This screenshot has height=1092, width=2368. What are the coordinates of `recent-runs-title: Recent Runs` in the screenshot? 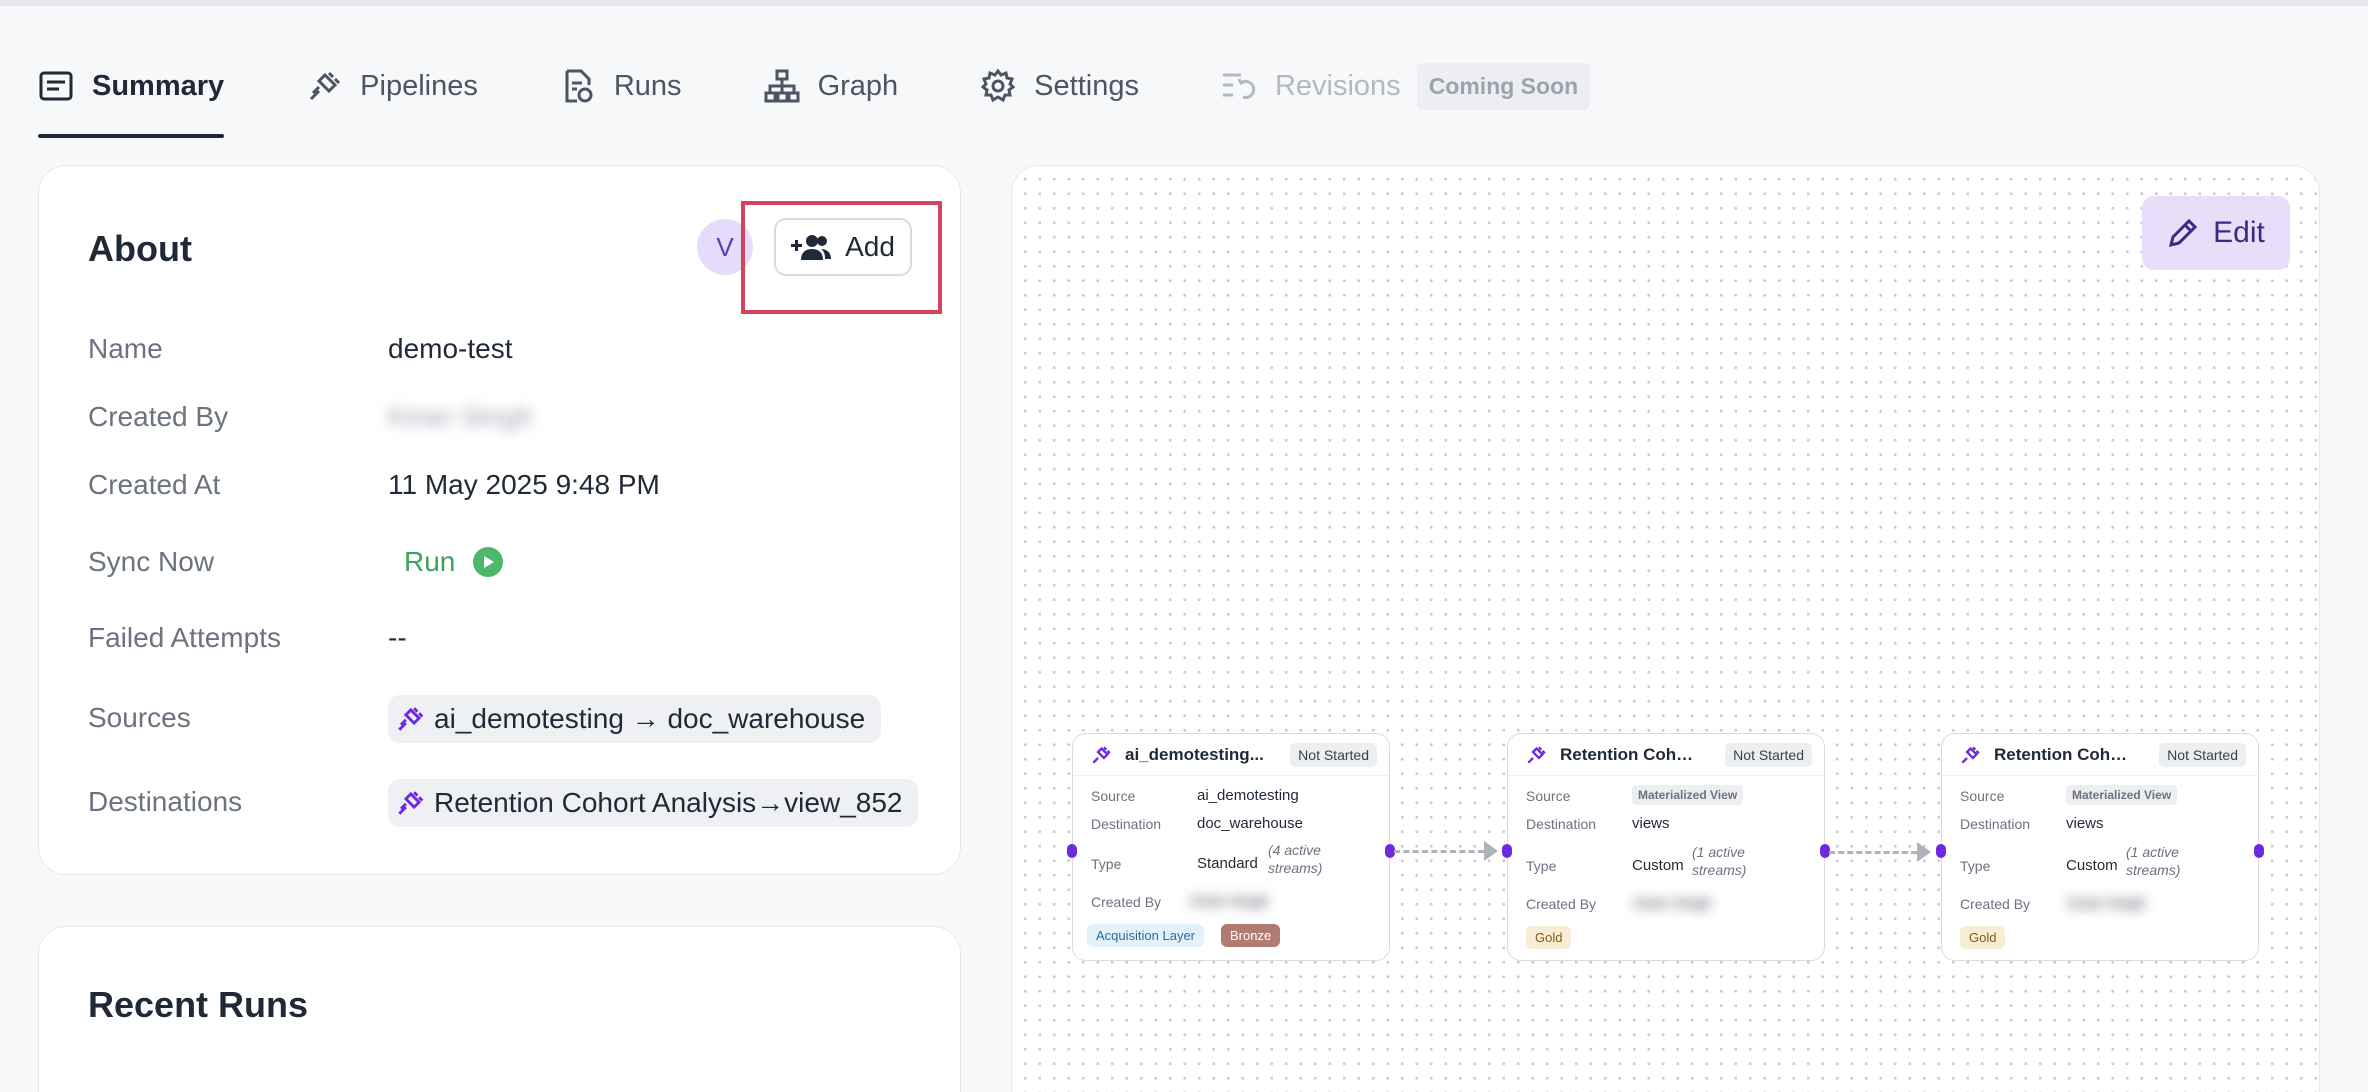 It's located at (198, 1004).